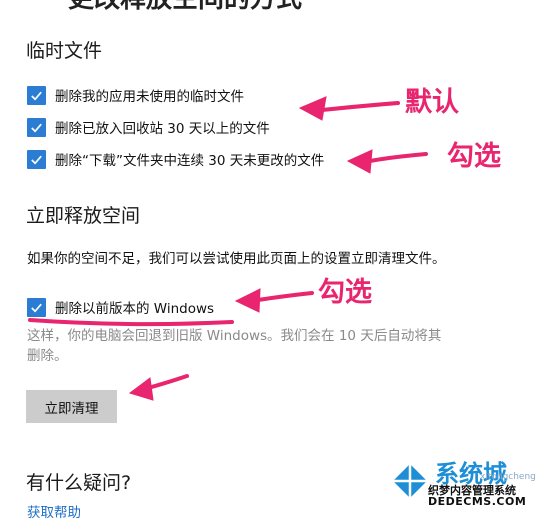 The height and width of the screenshot is (521, 536). Describe the element at coordinates (458, 483) in the screenshot. I see `watermark: 系统城 织梦内容管理系统 DEDECMS.COM xitongcheng.com` at that location.